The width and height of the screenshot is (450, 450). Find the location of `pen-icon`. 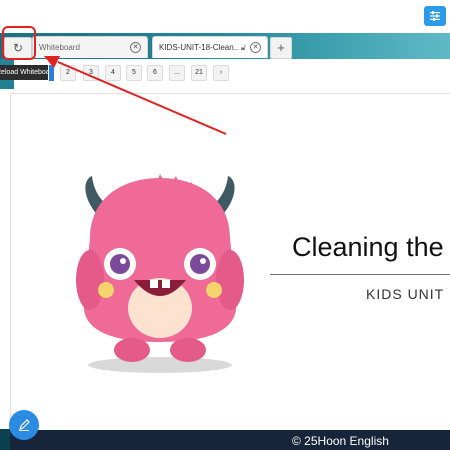

pen-icon is located at coordinates (24, 425).